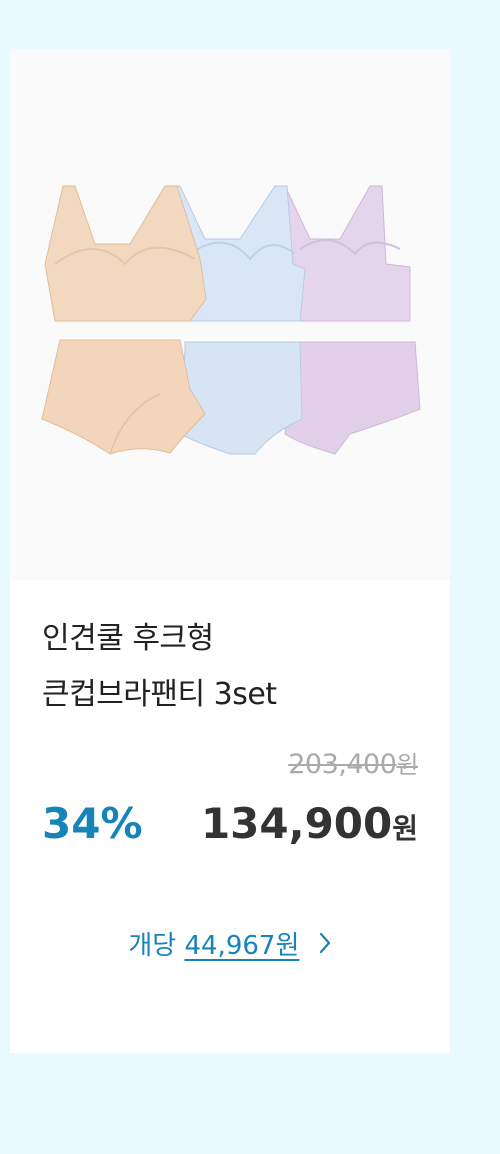 The width and height of the screenshot is (500, 1154). Describe the element at coordinates (159, 694) in the screenshot. I see `product-title-line2: 큰컵브라팬티 3set` at that location.